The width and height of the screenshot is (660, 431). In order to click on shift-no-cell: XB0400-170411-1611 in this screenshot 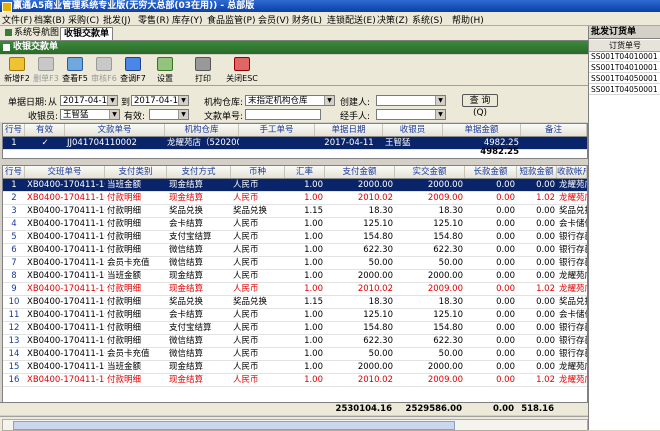, I will do `click(66, 250)`.